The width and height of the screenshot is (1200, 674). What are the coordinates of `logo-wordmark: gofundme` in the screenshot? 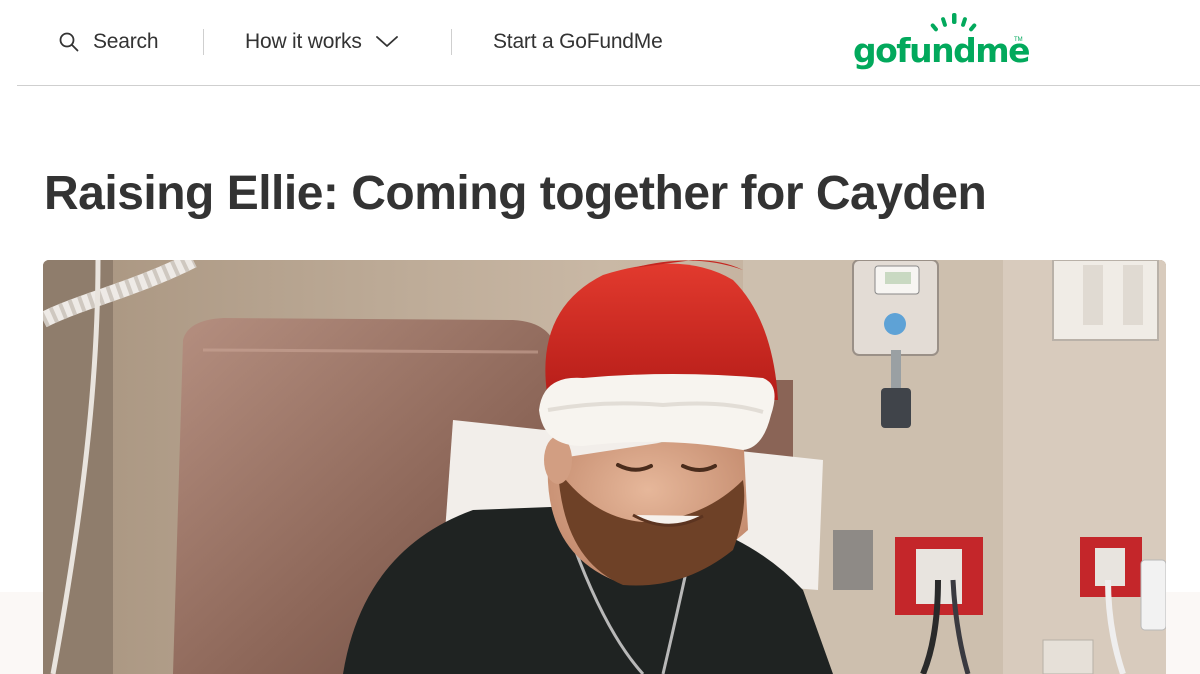 It's located at (942, 50).